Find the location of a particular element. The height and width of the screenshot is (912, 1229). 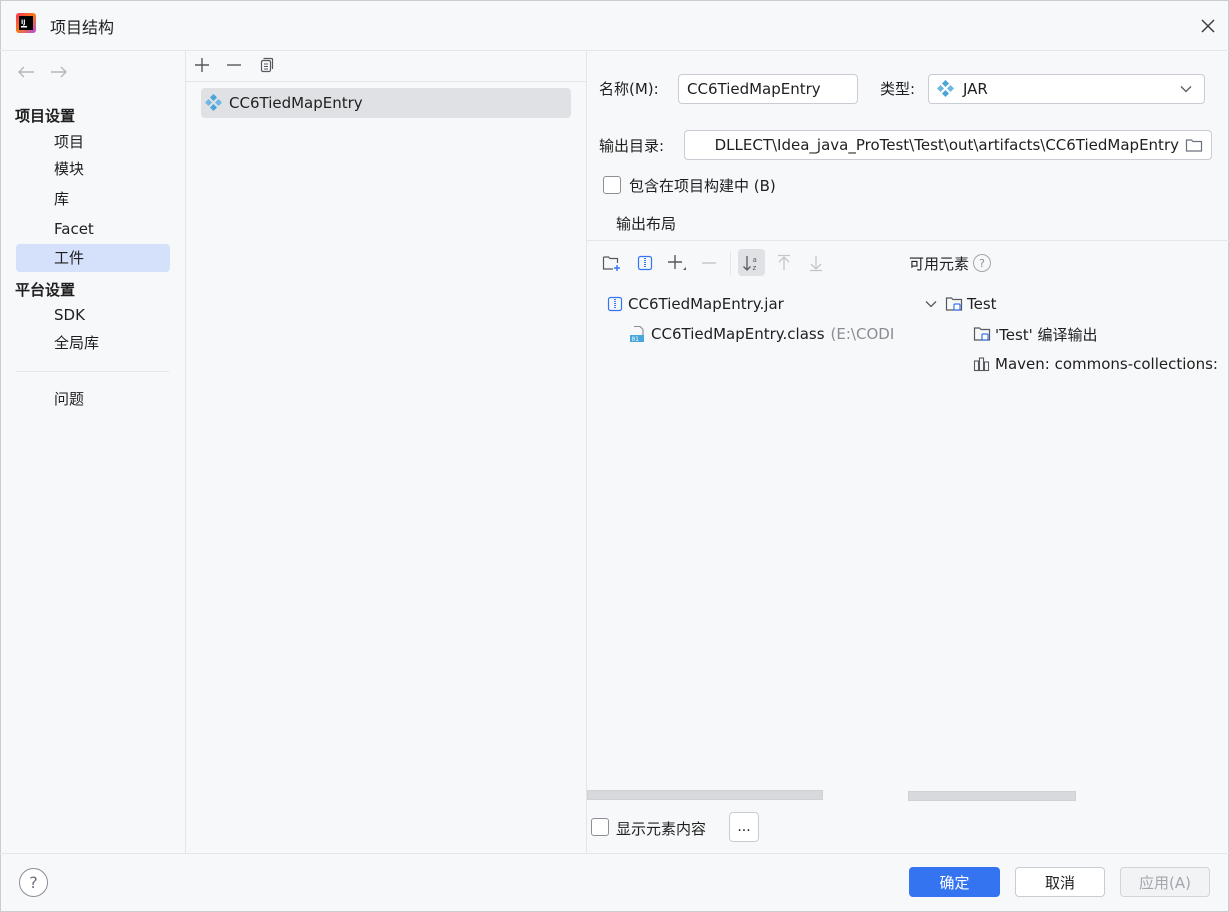

sidebar-separator is located at coordinates (92, 371).